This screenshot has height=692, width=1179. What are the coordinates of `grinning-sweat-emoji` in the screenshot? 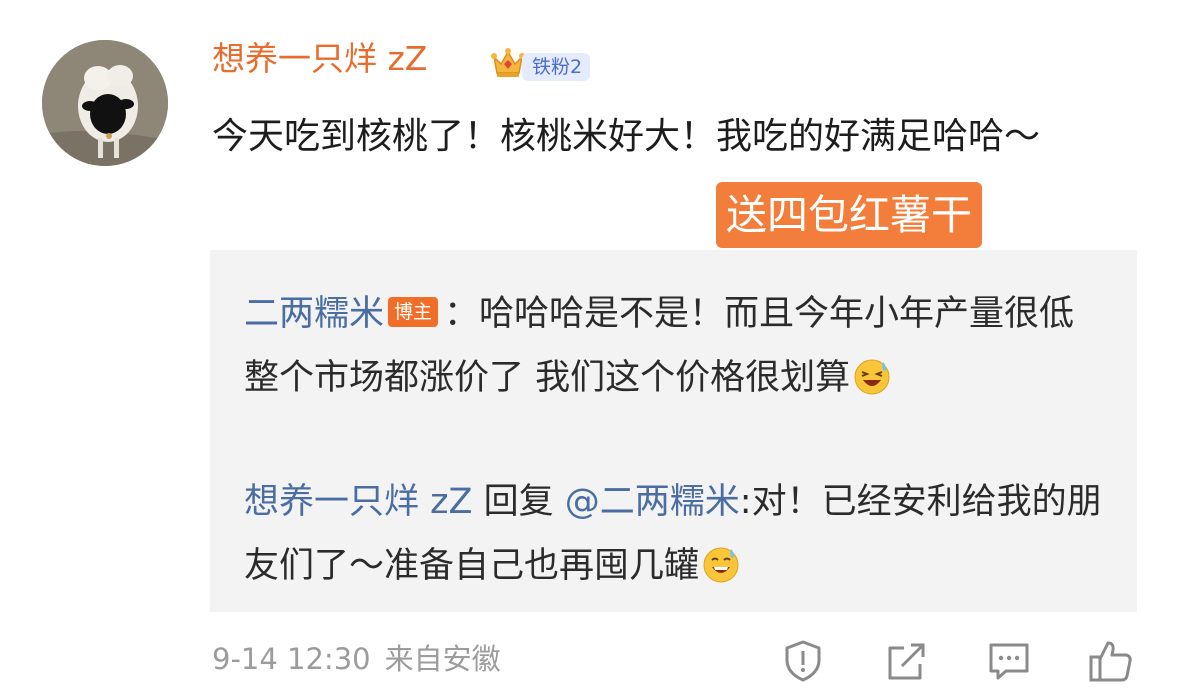 It's located at (721, 565).